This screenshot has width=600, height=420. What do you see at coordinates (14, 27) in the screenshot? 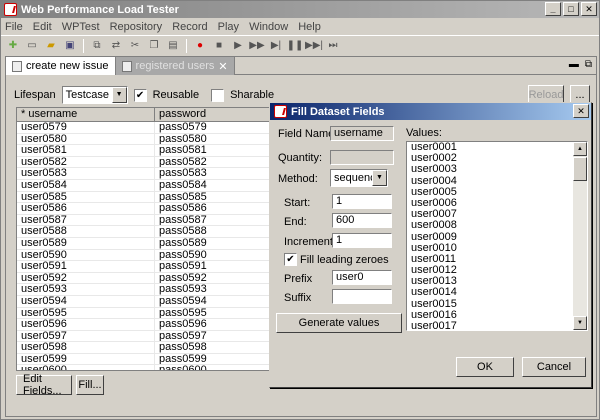
I see `menu-file: File` at bounding box center [14, 27].